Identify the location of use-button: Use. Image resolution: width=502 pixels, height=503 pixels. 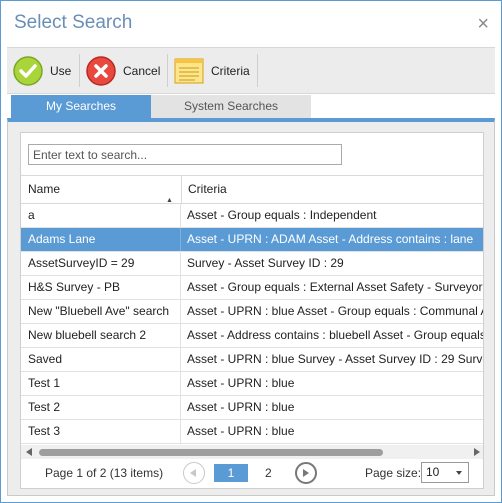
(41, 70).